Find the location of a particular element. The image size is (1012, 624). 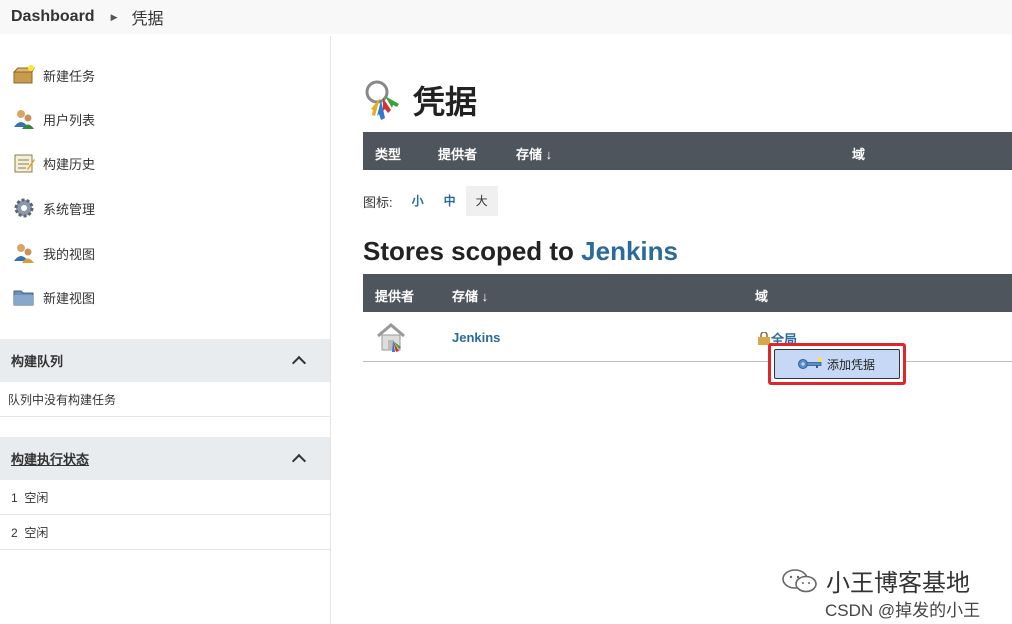

watermark: 小王博客基地 CSDN @掉发的小王 is located at coordinates (880, 591).